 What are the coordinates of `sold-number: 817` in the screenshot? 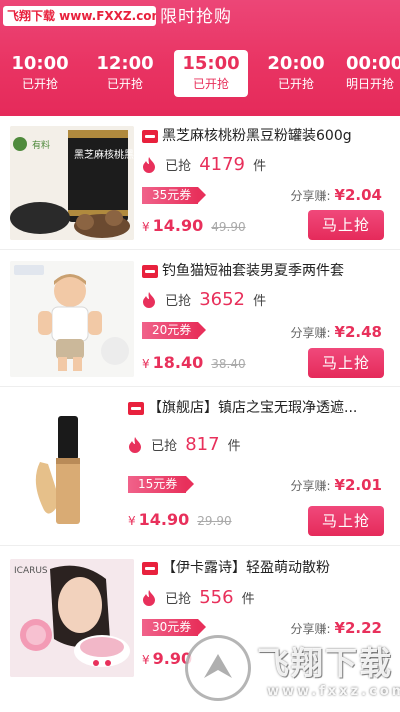 It's located at (202, 444).